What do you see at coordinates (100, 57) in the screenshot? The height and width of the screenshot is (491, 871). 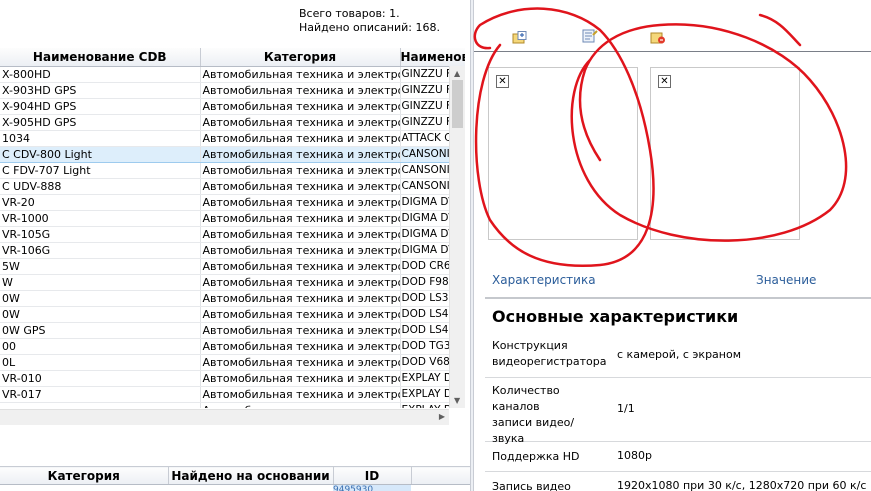 I see `column-header-name-cdb: Наименование CDB` at bounding box center [100, 57].